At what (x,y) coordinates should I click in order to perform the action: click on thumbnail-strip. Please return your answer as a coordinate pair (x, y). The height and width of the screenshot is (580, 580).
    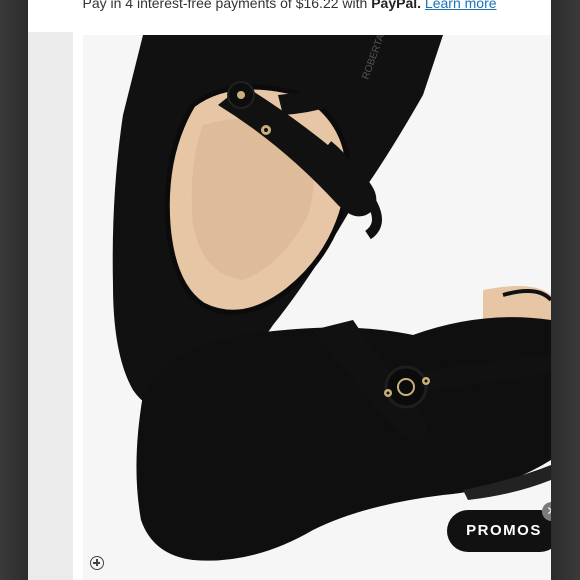
    Looking at the image, I should click on (50, 306).